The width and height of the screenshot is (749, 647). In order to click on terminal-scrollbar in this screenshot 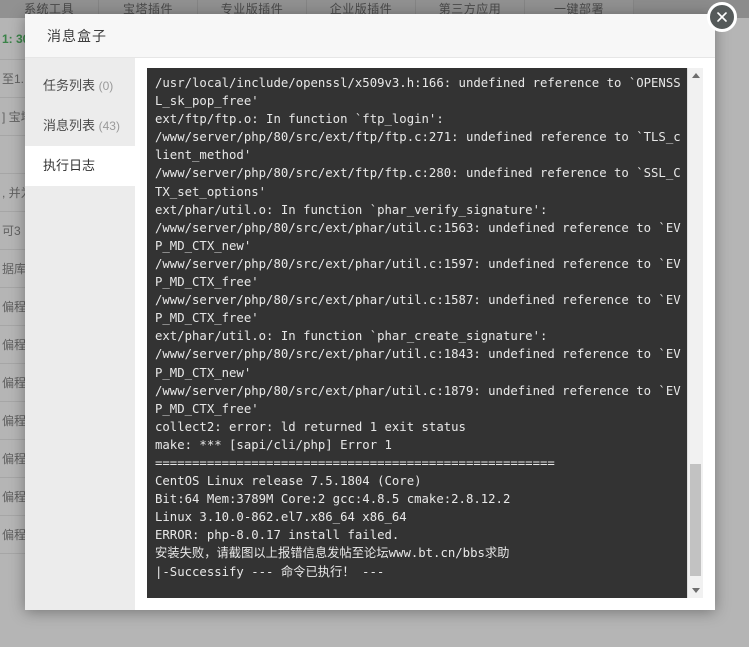, I will do `click(695, 333)`.